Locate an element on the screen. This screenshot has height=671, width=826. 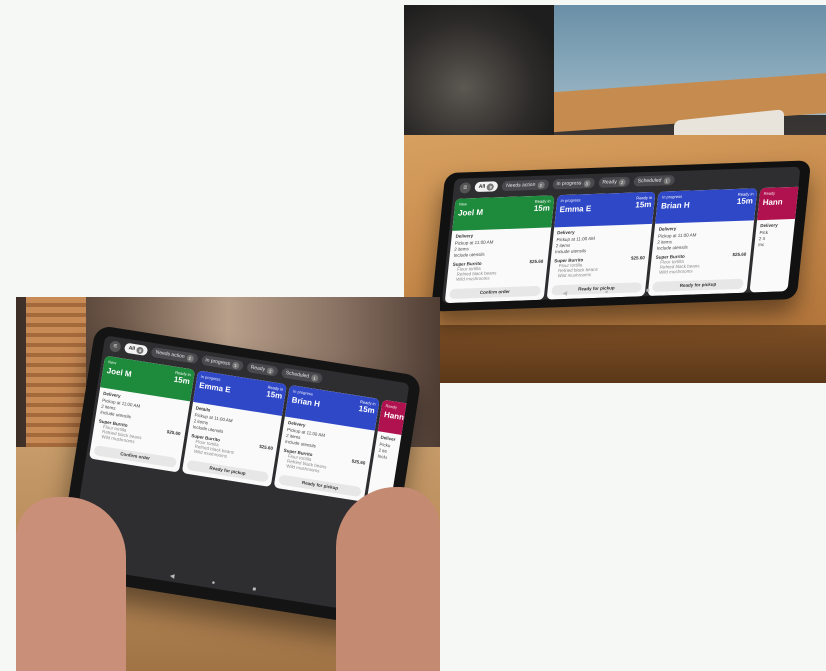
filter-tab: In progress 3 is located at coordinates (573, 183).